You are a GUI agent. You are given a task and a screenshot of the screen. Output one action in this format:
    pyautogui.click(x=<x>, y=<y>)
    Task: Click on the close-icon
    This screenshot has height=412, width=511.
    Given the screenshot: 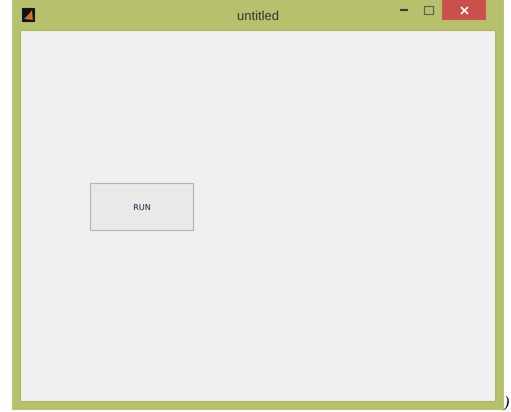 What is the action you would take?
    pyautogui.click(x=464, y=10)
    